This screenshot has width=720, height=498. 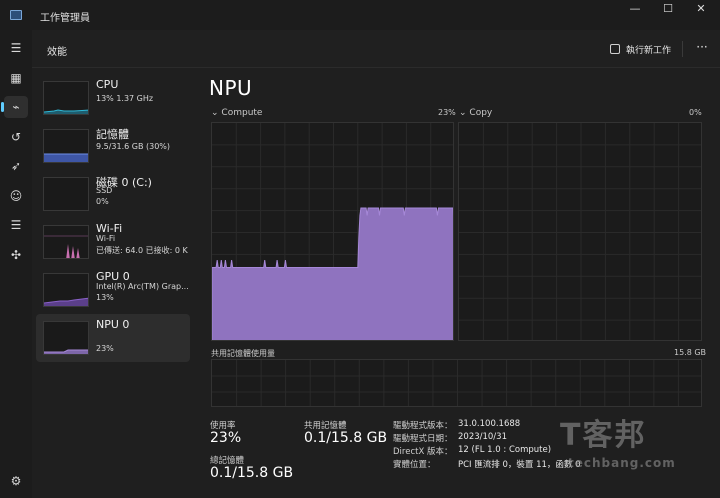 What do you see at coordinates (376, 49) in the screenshot?
I see `page-header: 效能 執行新工作 ···` at bounding box center [376, 49].